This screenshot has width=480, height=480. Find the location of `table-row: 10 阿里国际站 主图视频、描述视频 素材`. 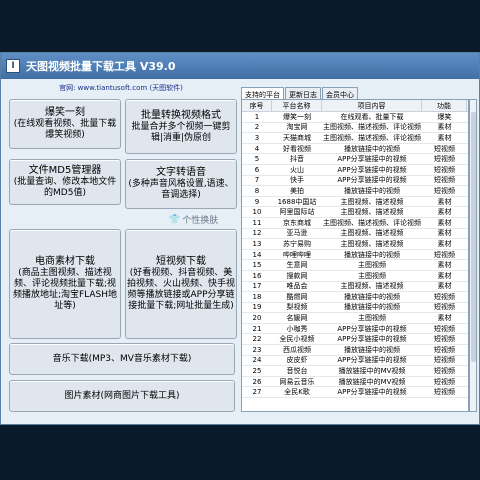

table-row: 10 阿里国际站 主图视频、描述视频 素材 is located at coordinates (355, 212).